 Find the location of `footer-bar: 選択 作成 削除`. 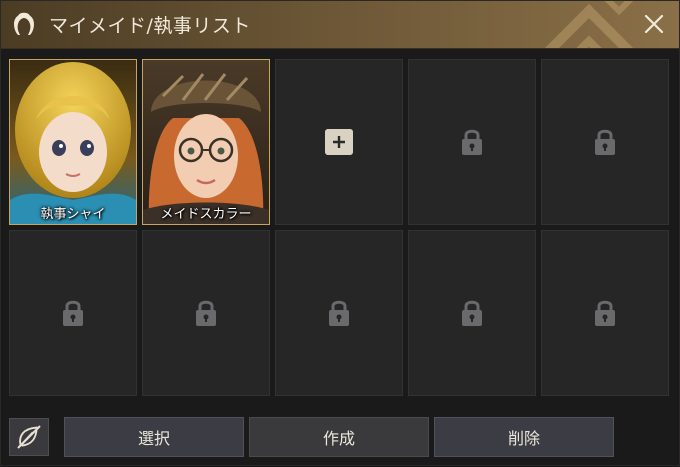

footer-bar: 選択 作成 削除 is located at coordinates (340, 438).